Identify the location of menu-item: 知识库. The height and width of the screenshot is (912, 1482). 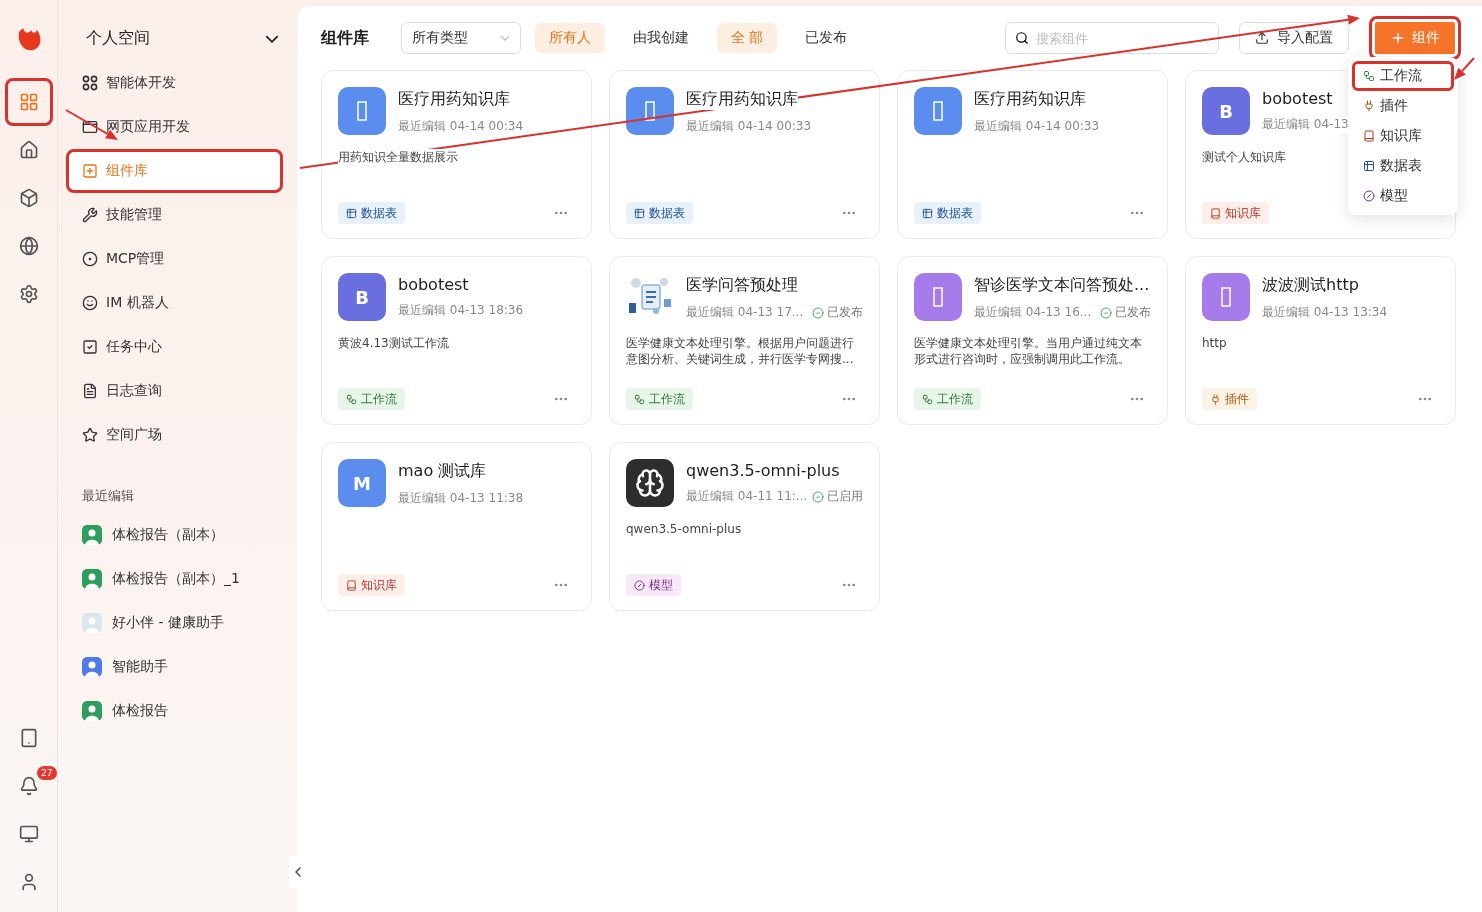
(1403, 136).